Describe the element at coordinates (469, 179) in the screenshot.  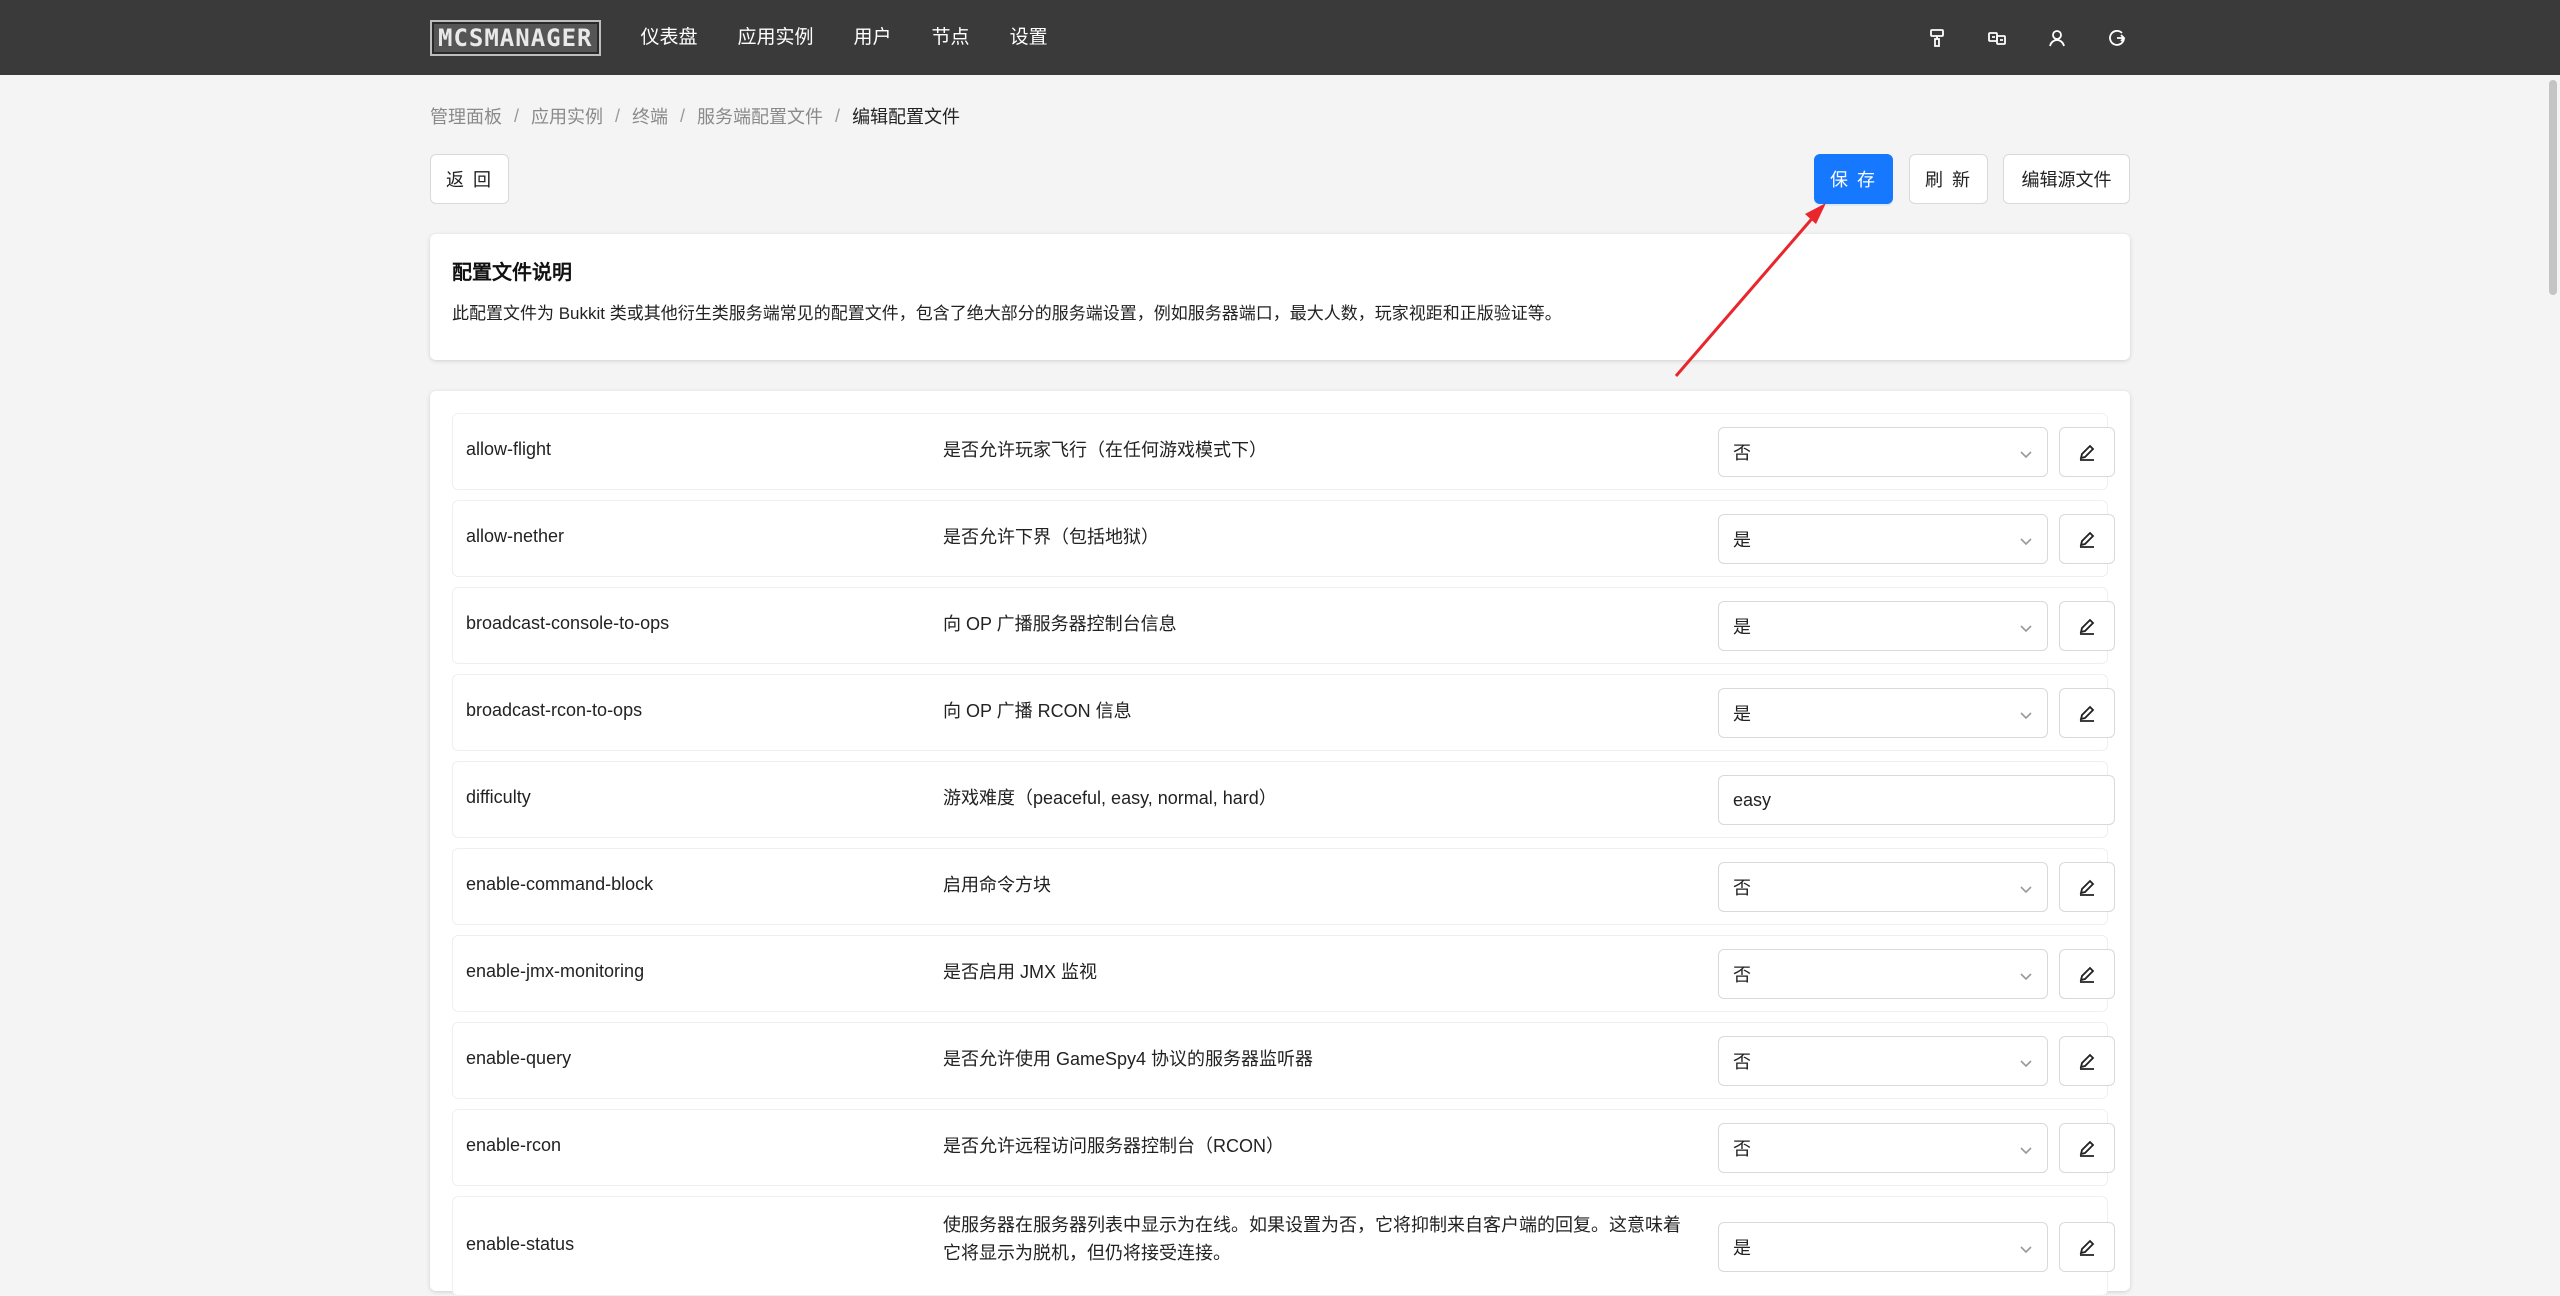
I see `back-button: 返 回` at that location.